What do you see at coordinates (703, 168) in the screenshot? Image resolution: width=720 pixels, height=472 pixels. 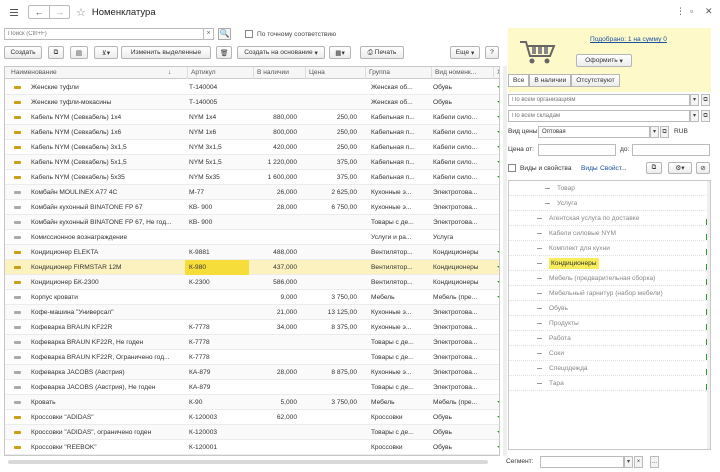 I see `reset-filter-button: ⊘` at bounding box center [703, 168].